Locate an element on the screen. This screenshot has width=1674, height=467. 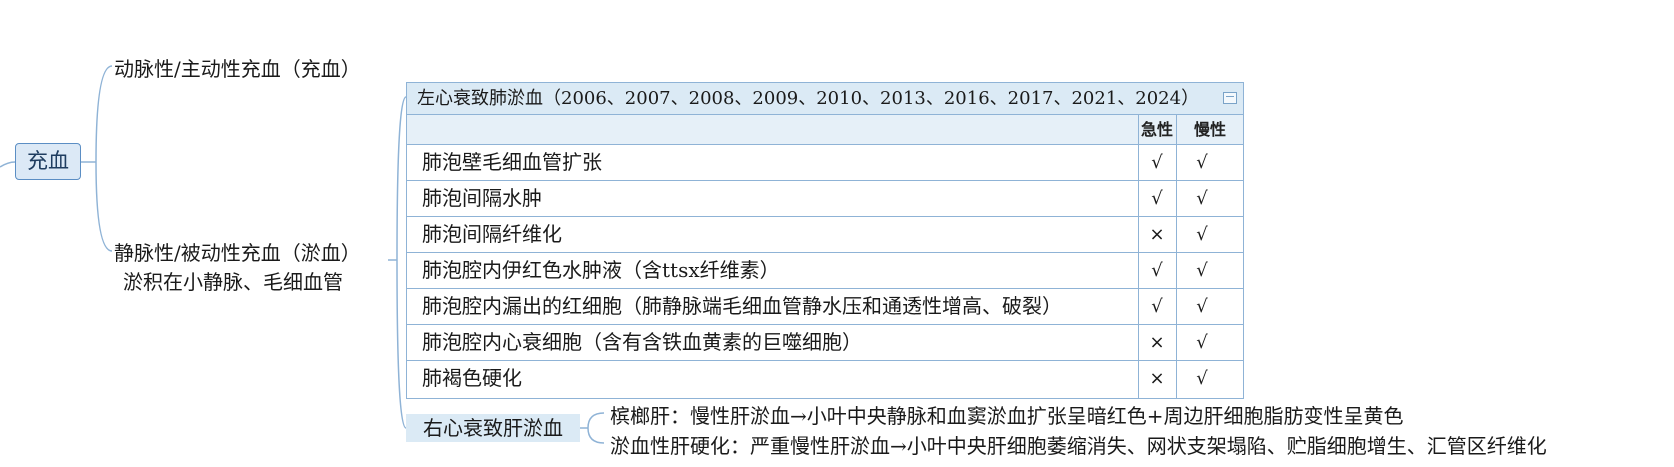
column-header-chronic: 慢性 is located at coordinates (1209, 129).